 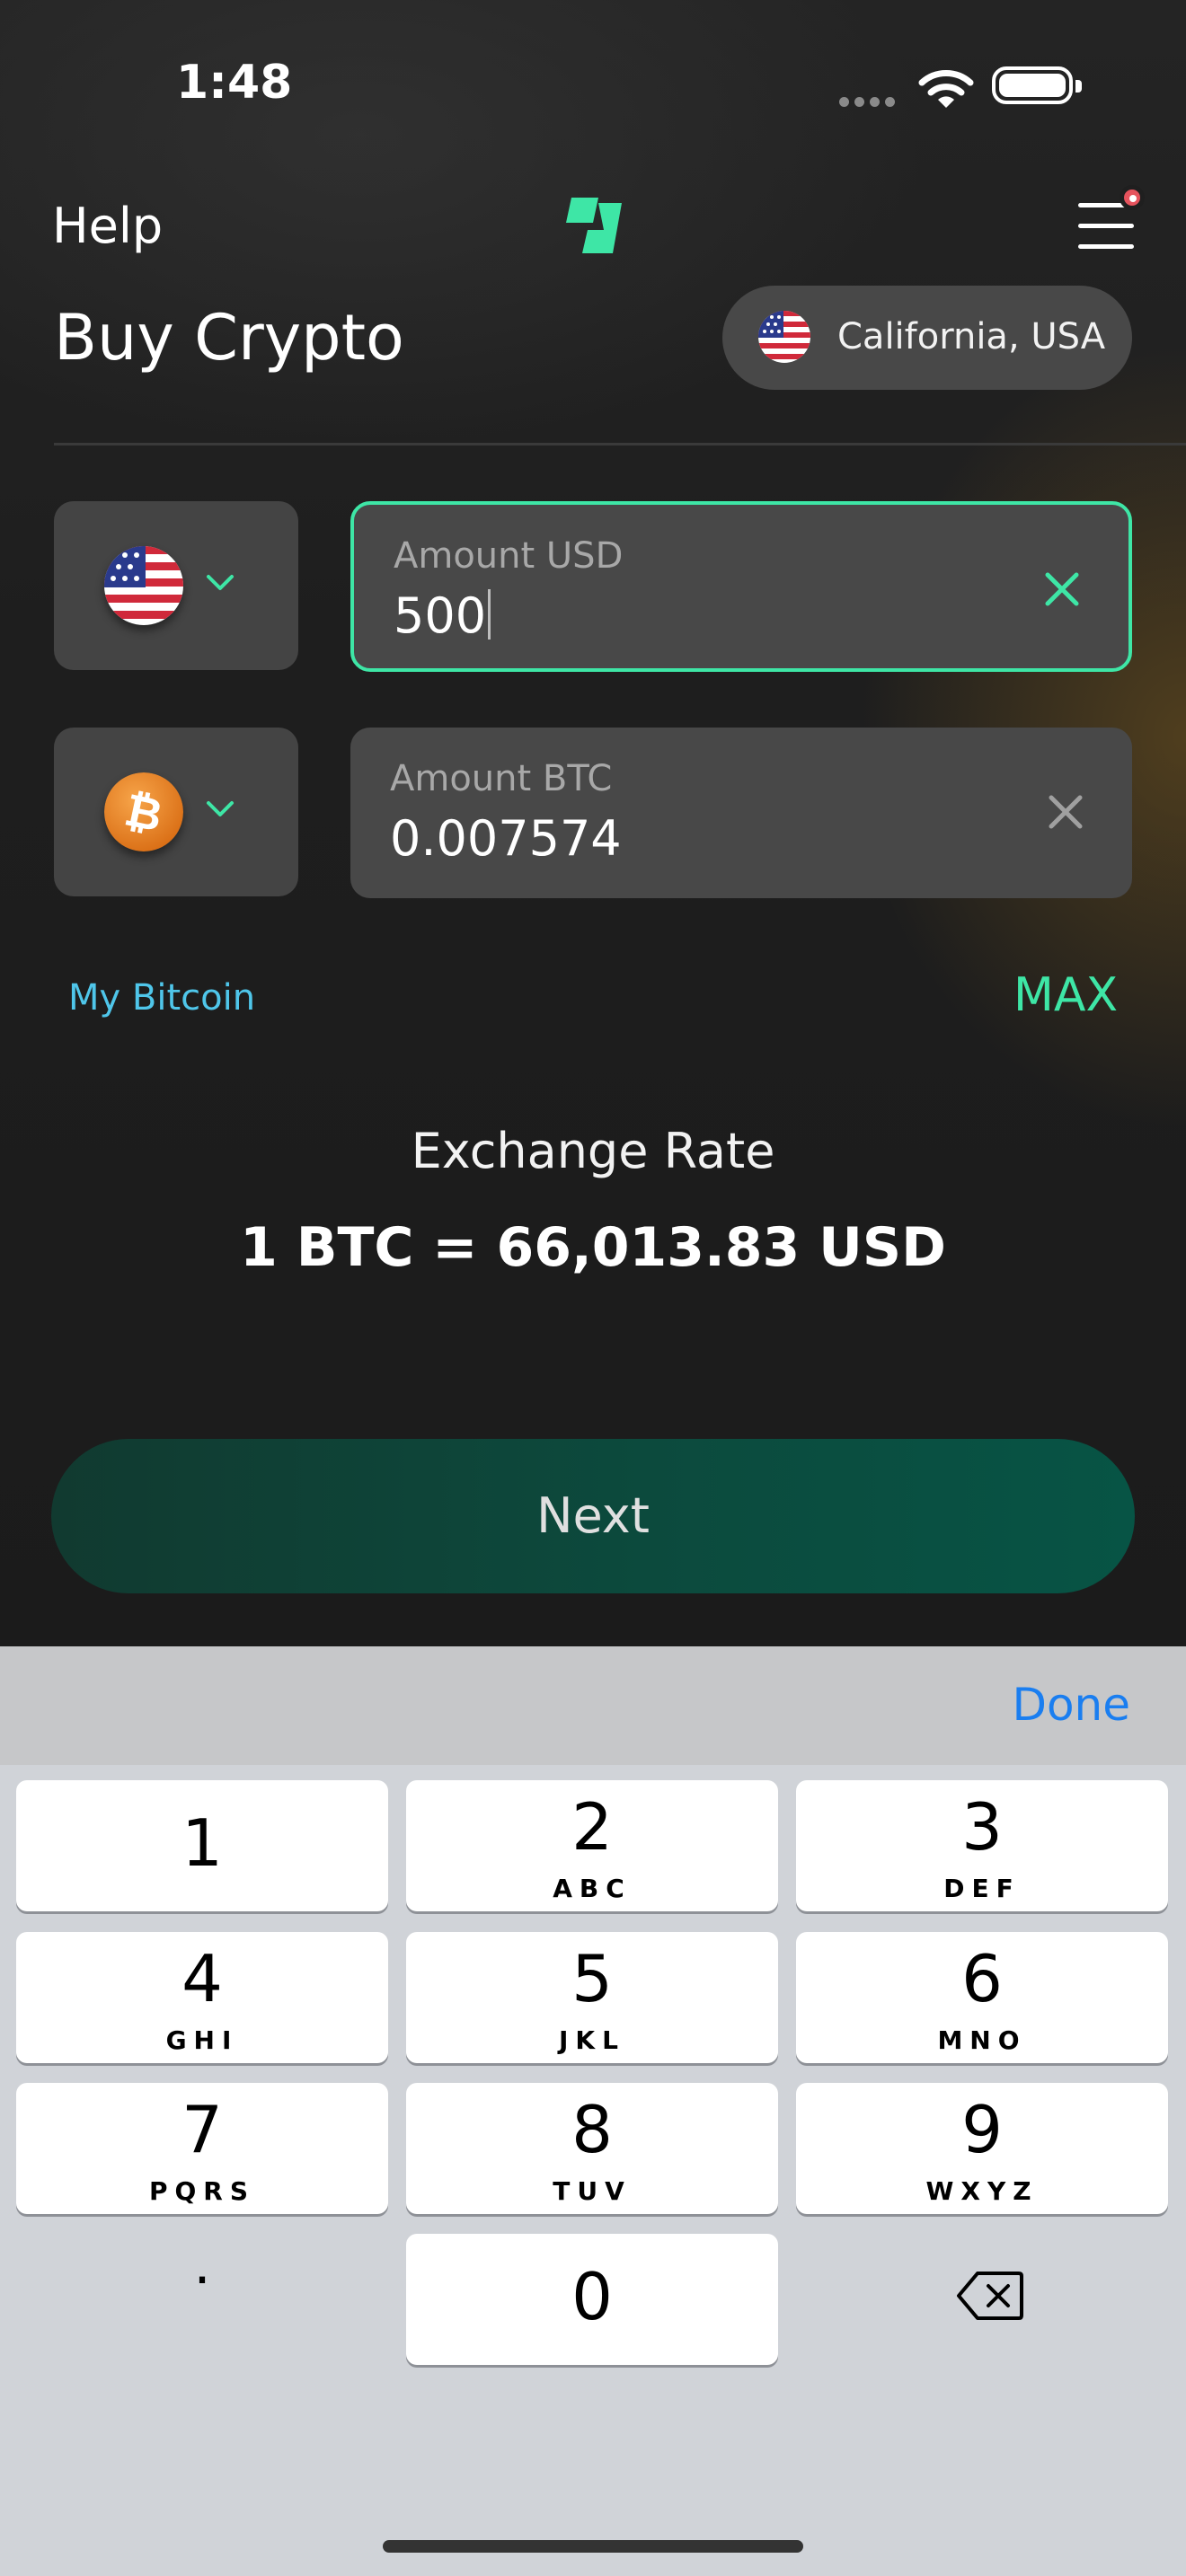 What do you see at coordinates (1065, 995) in the screenshot?
I see `max-button: MAX` at bounding box center [1065, 995].